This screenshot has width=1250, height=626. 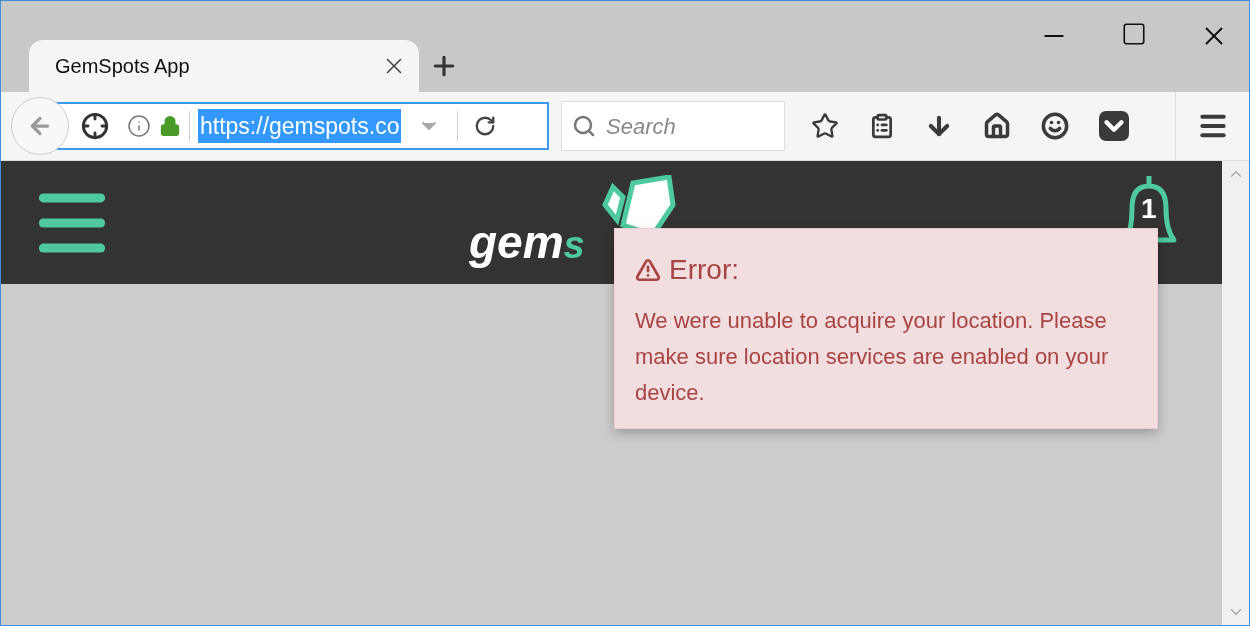 What do you see at coordinates (704, 270) in the screenshot?
I see `error-title: Error:` at bounding box center [704, 270].